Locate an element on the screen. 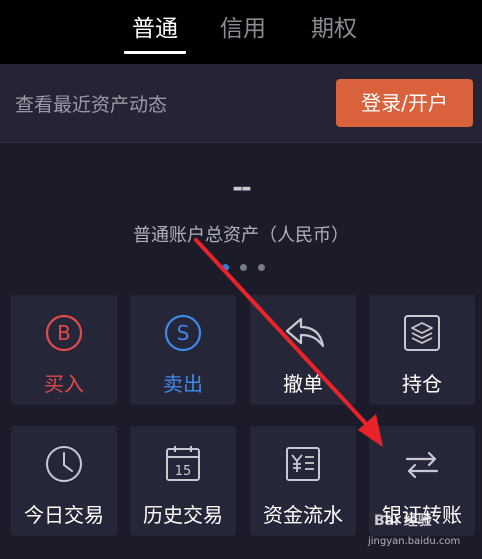 This screenshot has width=482, height=559. watermark-url: jingyan.baidu.com is located at coordinates (414, 541).